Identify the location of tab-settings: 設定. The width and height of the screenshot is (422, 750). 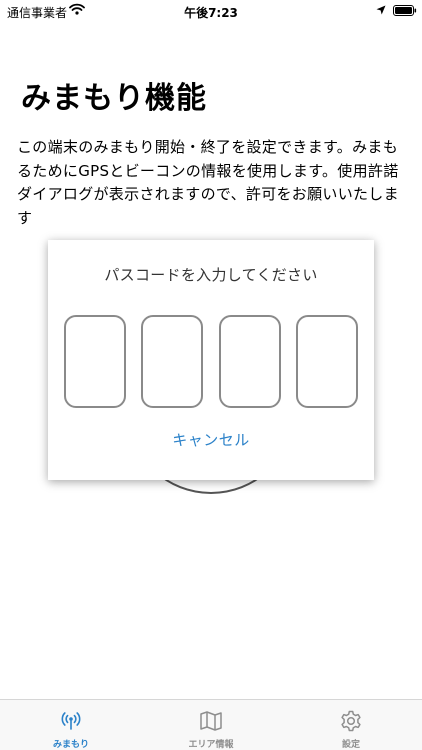
(351, 725).